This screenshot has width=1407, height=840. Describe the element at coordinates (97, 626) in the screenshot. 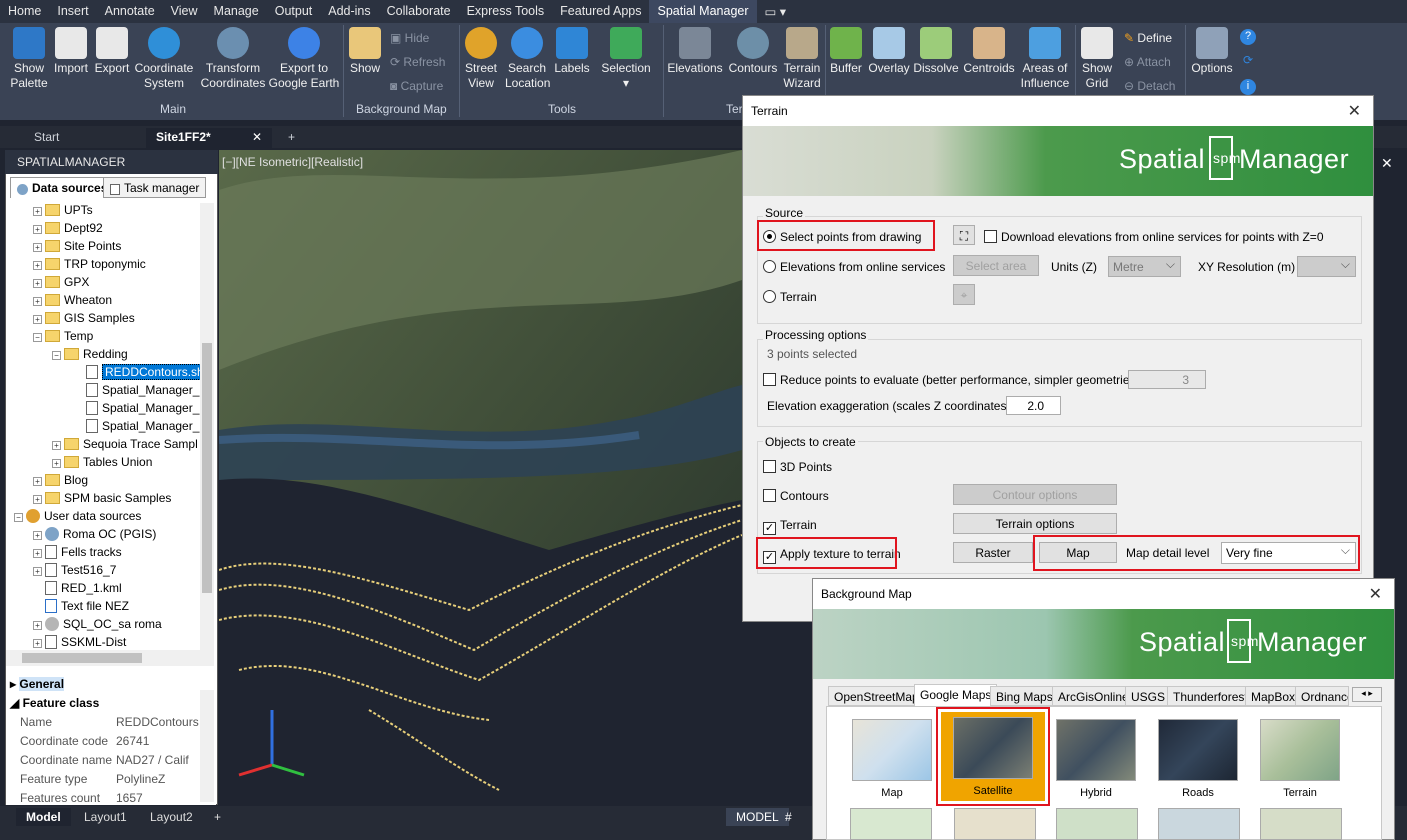

I see `tree-item: + SQL_OC_sa roma` at that location.